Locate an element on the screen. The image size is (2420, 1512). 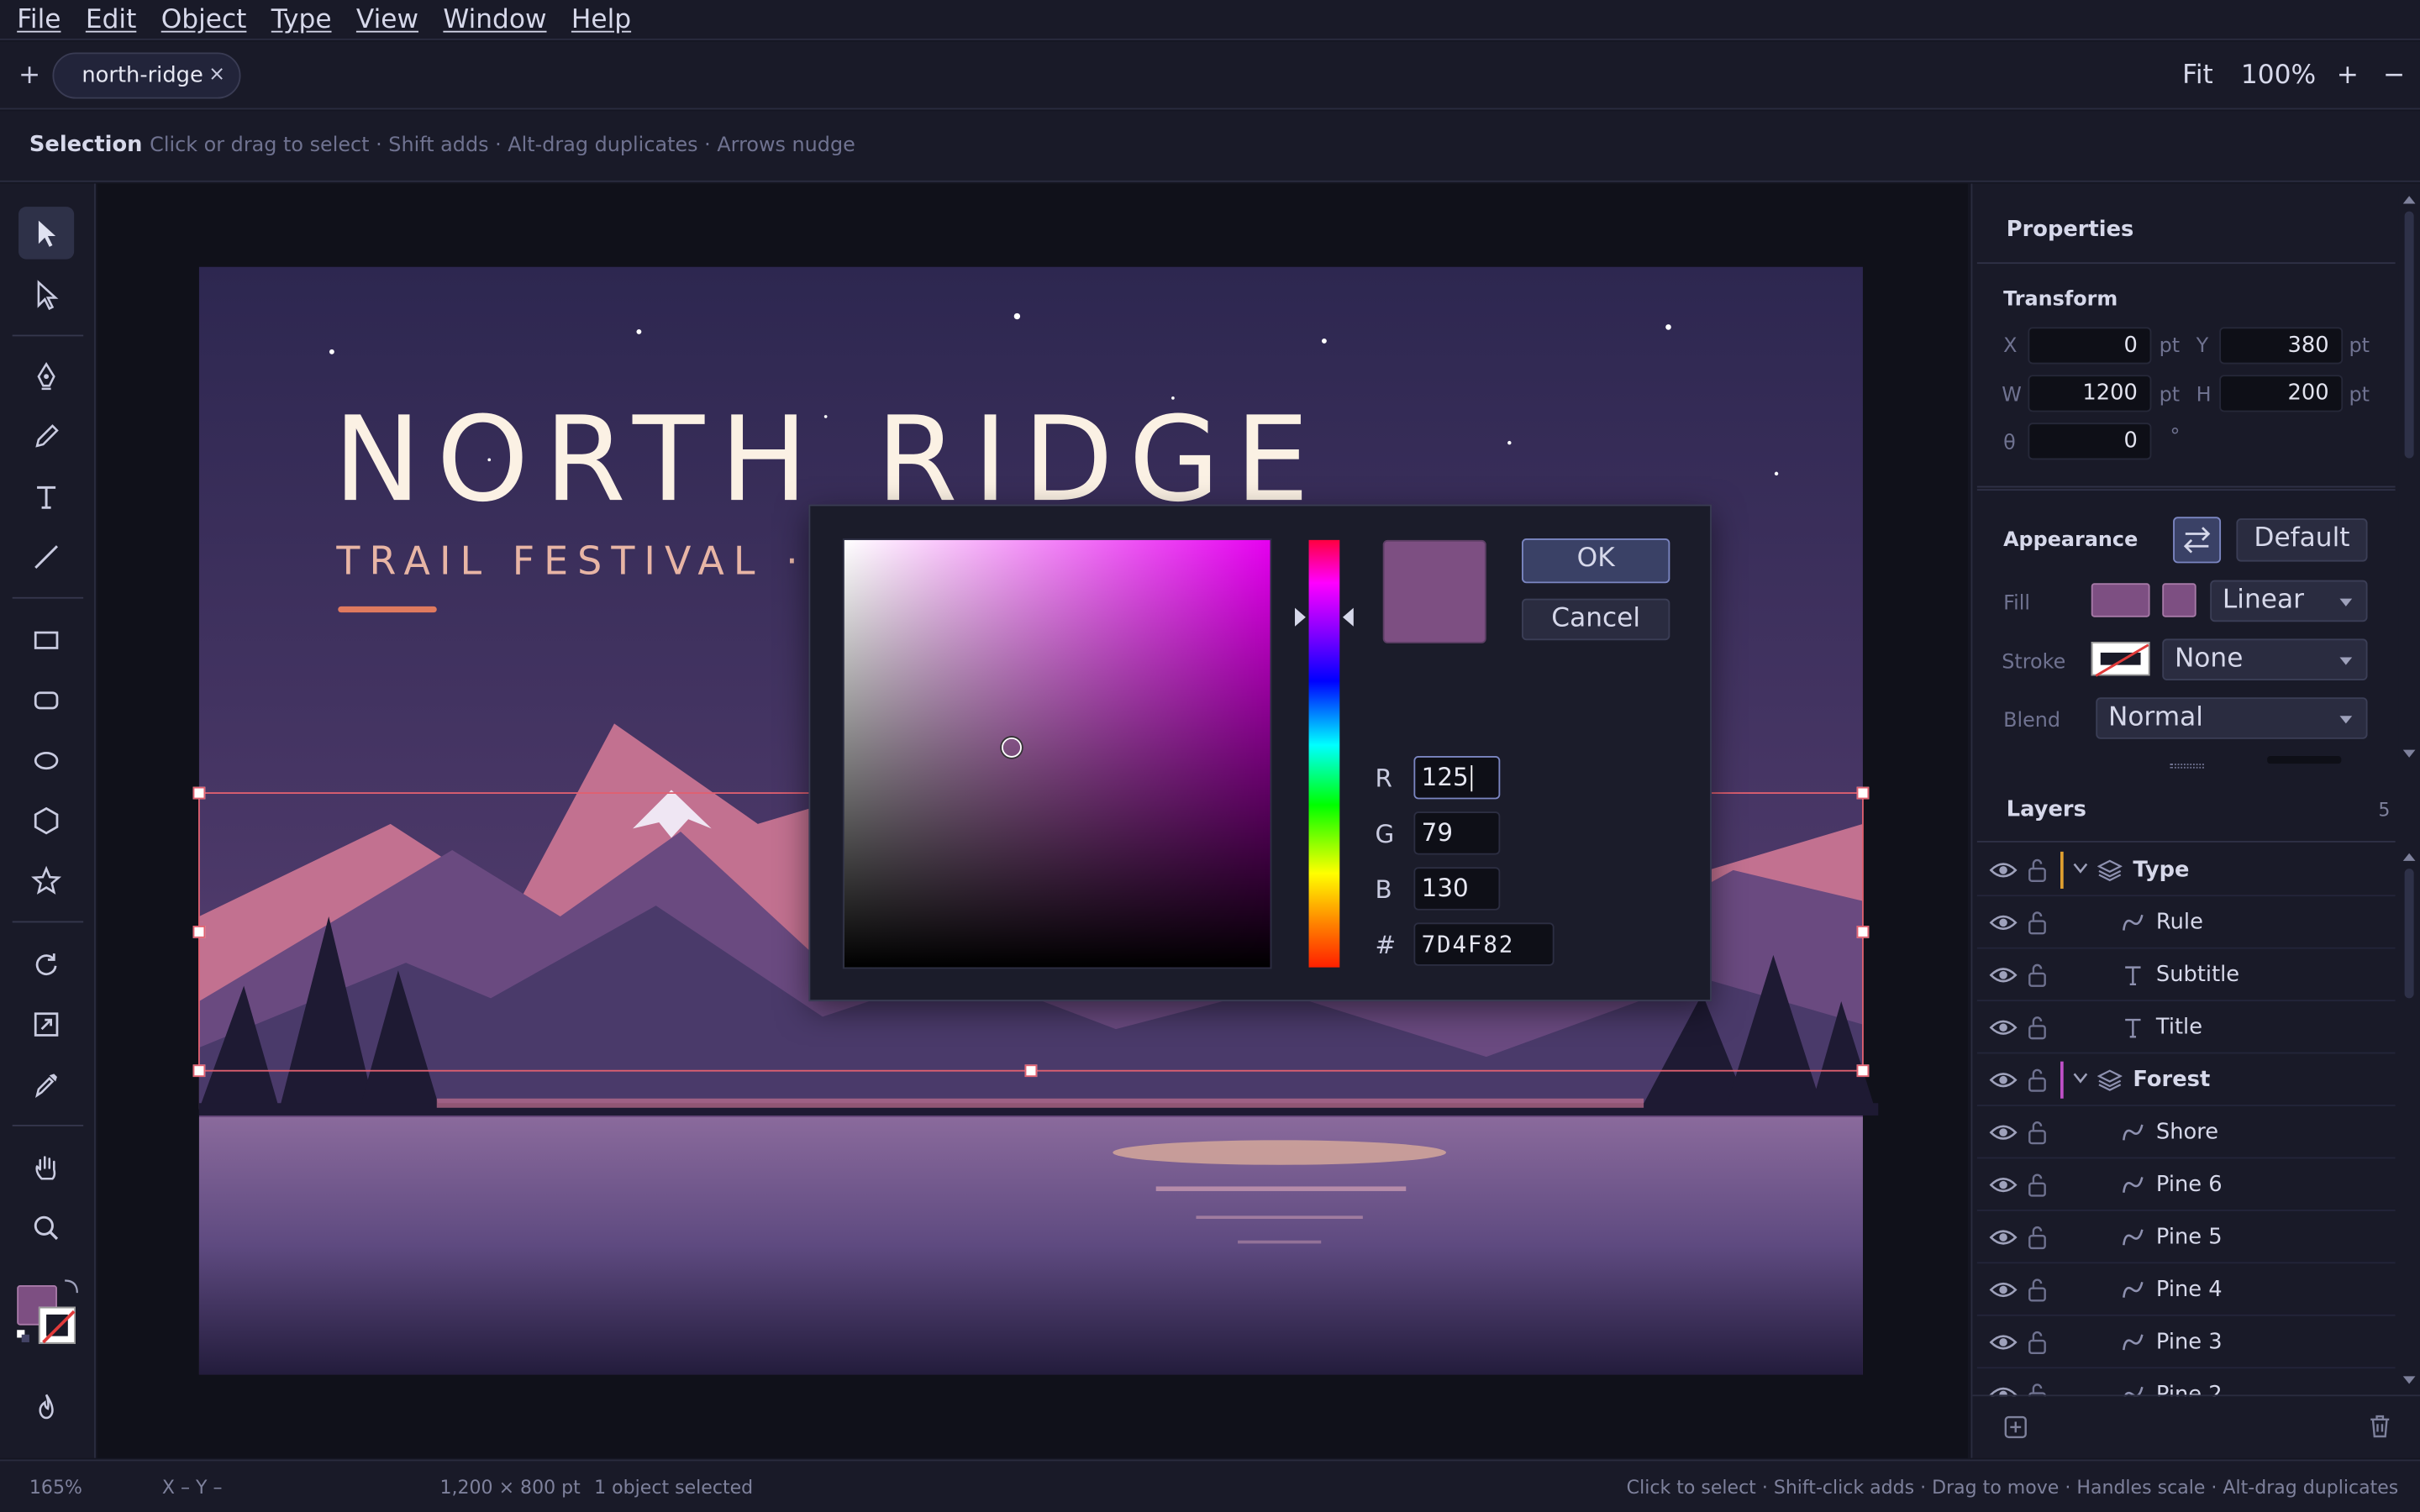
handle-middle-left is located at coordinates (199, 932).